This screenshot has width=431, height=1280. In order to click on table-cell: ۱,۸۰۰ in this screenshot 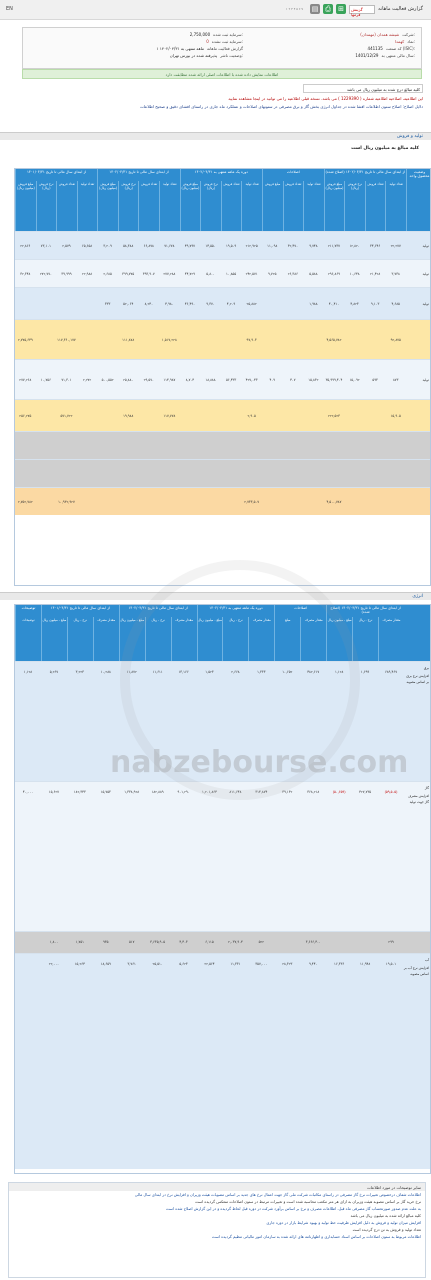, I will do `click(54, 942)`.